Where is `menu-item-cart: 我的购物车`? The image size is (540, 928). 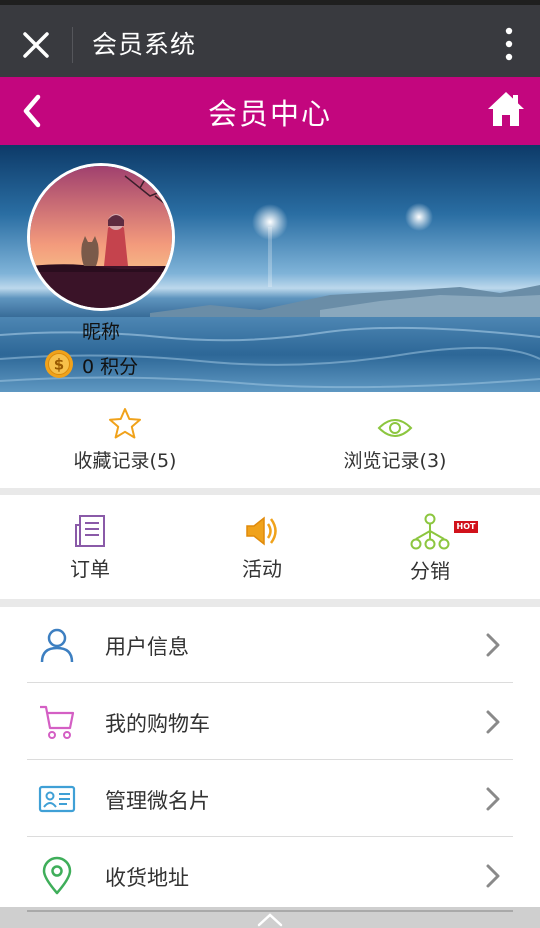 menu-item-cart: 我的购物车 is located at coordinates (270, 722).